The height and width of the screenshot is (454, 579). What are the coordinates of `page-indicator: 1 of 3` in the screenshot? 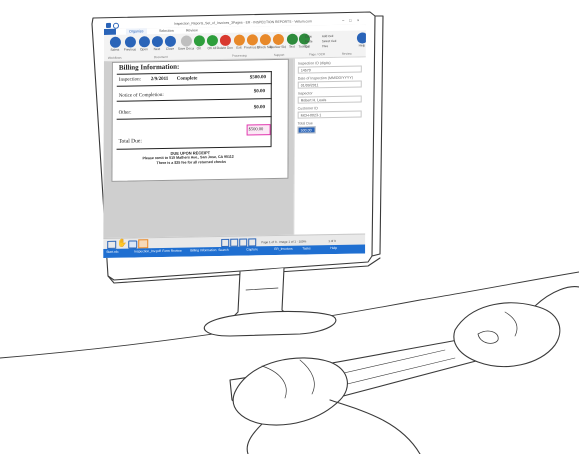 It's located at (332, 241).